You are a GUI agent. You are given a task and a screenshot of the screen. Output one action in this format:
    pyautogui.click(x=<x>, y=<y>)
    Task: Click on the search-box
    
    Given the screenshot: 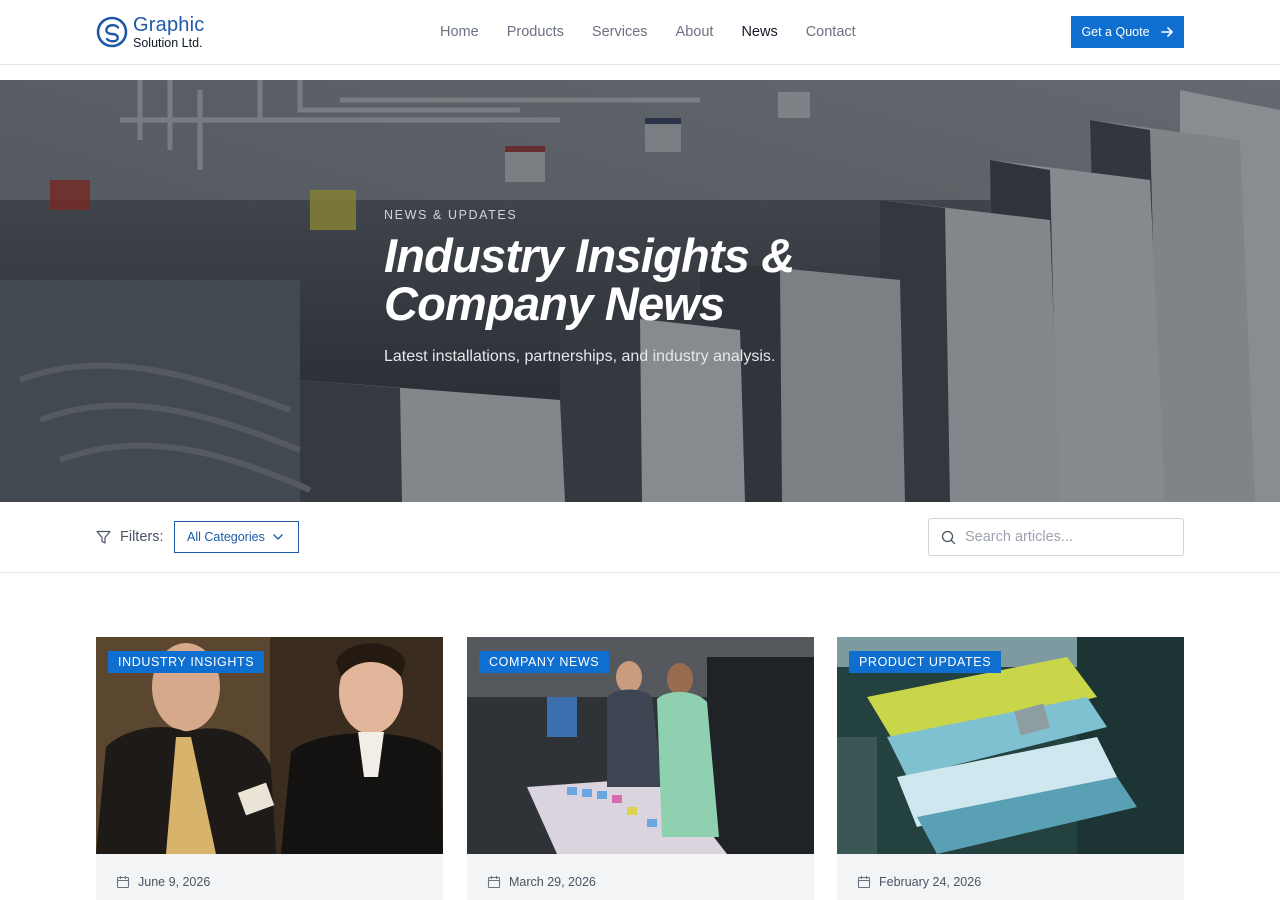 What is the action you would take?
    pyautogui.click(x=1056, y=537)
    